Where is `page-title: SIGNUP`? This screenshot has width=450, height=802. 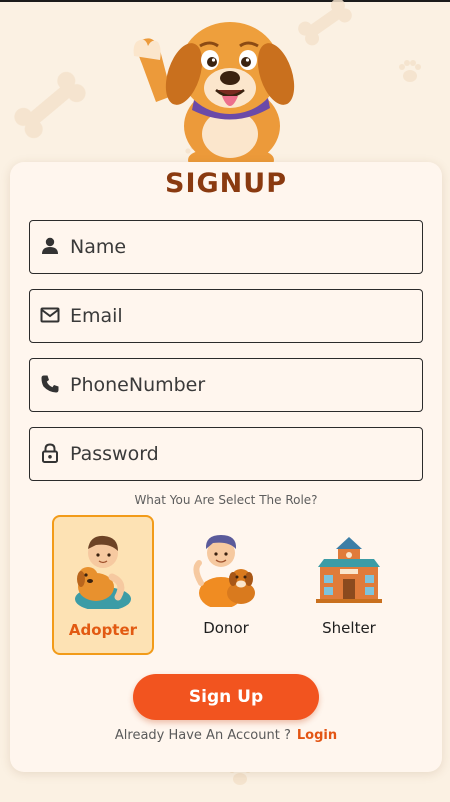
page-title: SIGNUP is located at coordinates (226, 183).